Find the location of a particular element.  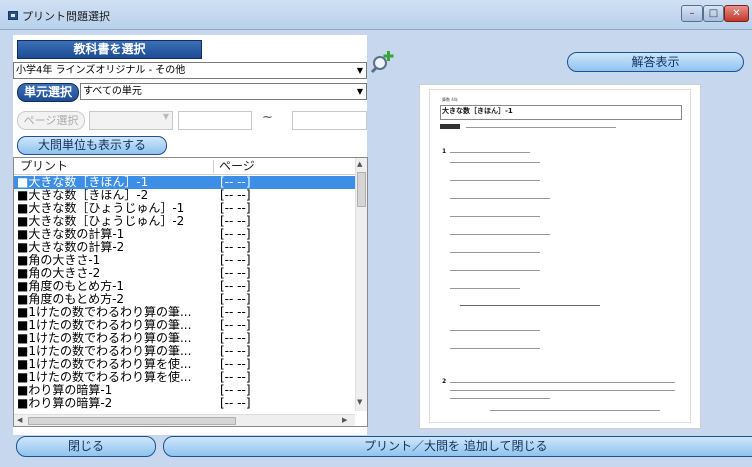

unit-select-button: 単元選択 is located at coordinates (48, 92).